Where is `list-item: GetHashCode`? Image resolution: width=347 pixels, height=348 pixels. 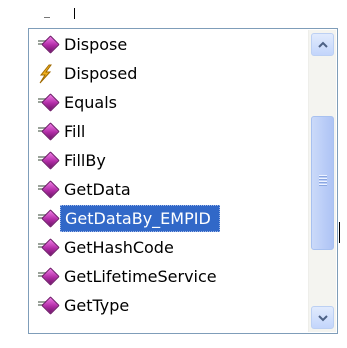 list-item: GetHashCode is located at coordinates (166, 247).